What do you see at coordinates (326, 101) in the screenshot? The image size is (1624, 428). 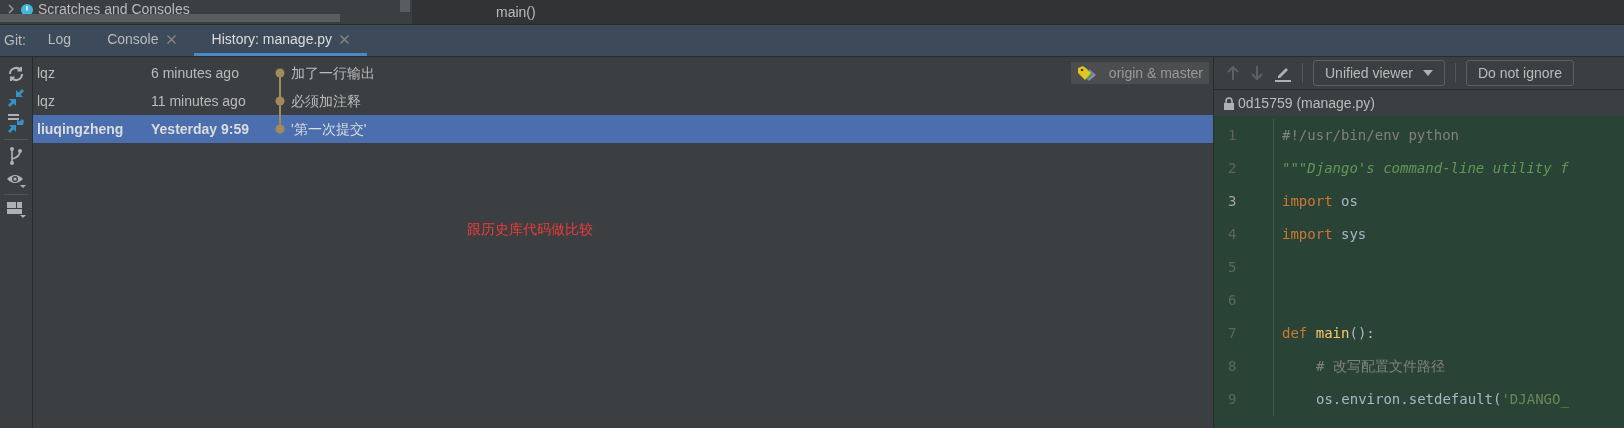 I see `commit-message: 必须加注释` at bounding box center [326, 101].